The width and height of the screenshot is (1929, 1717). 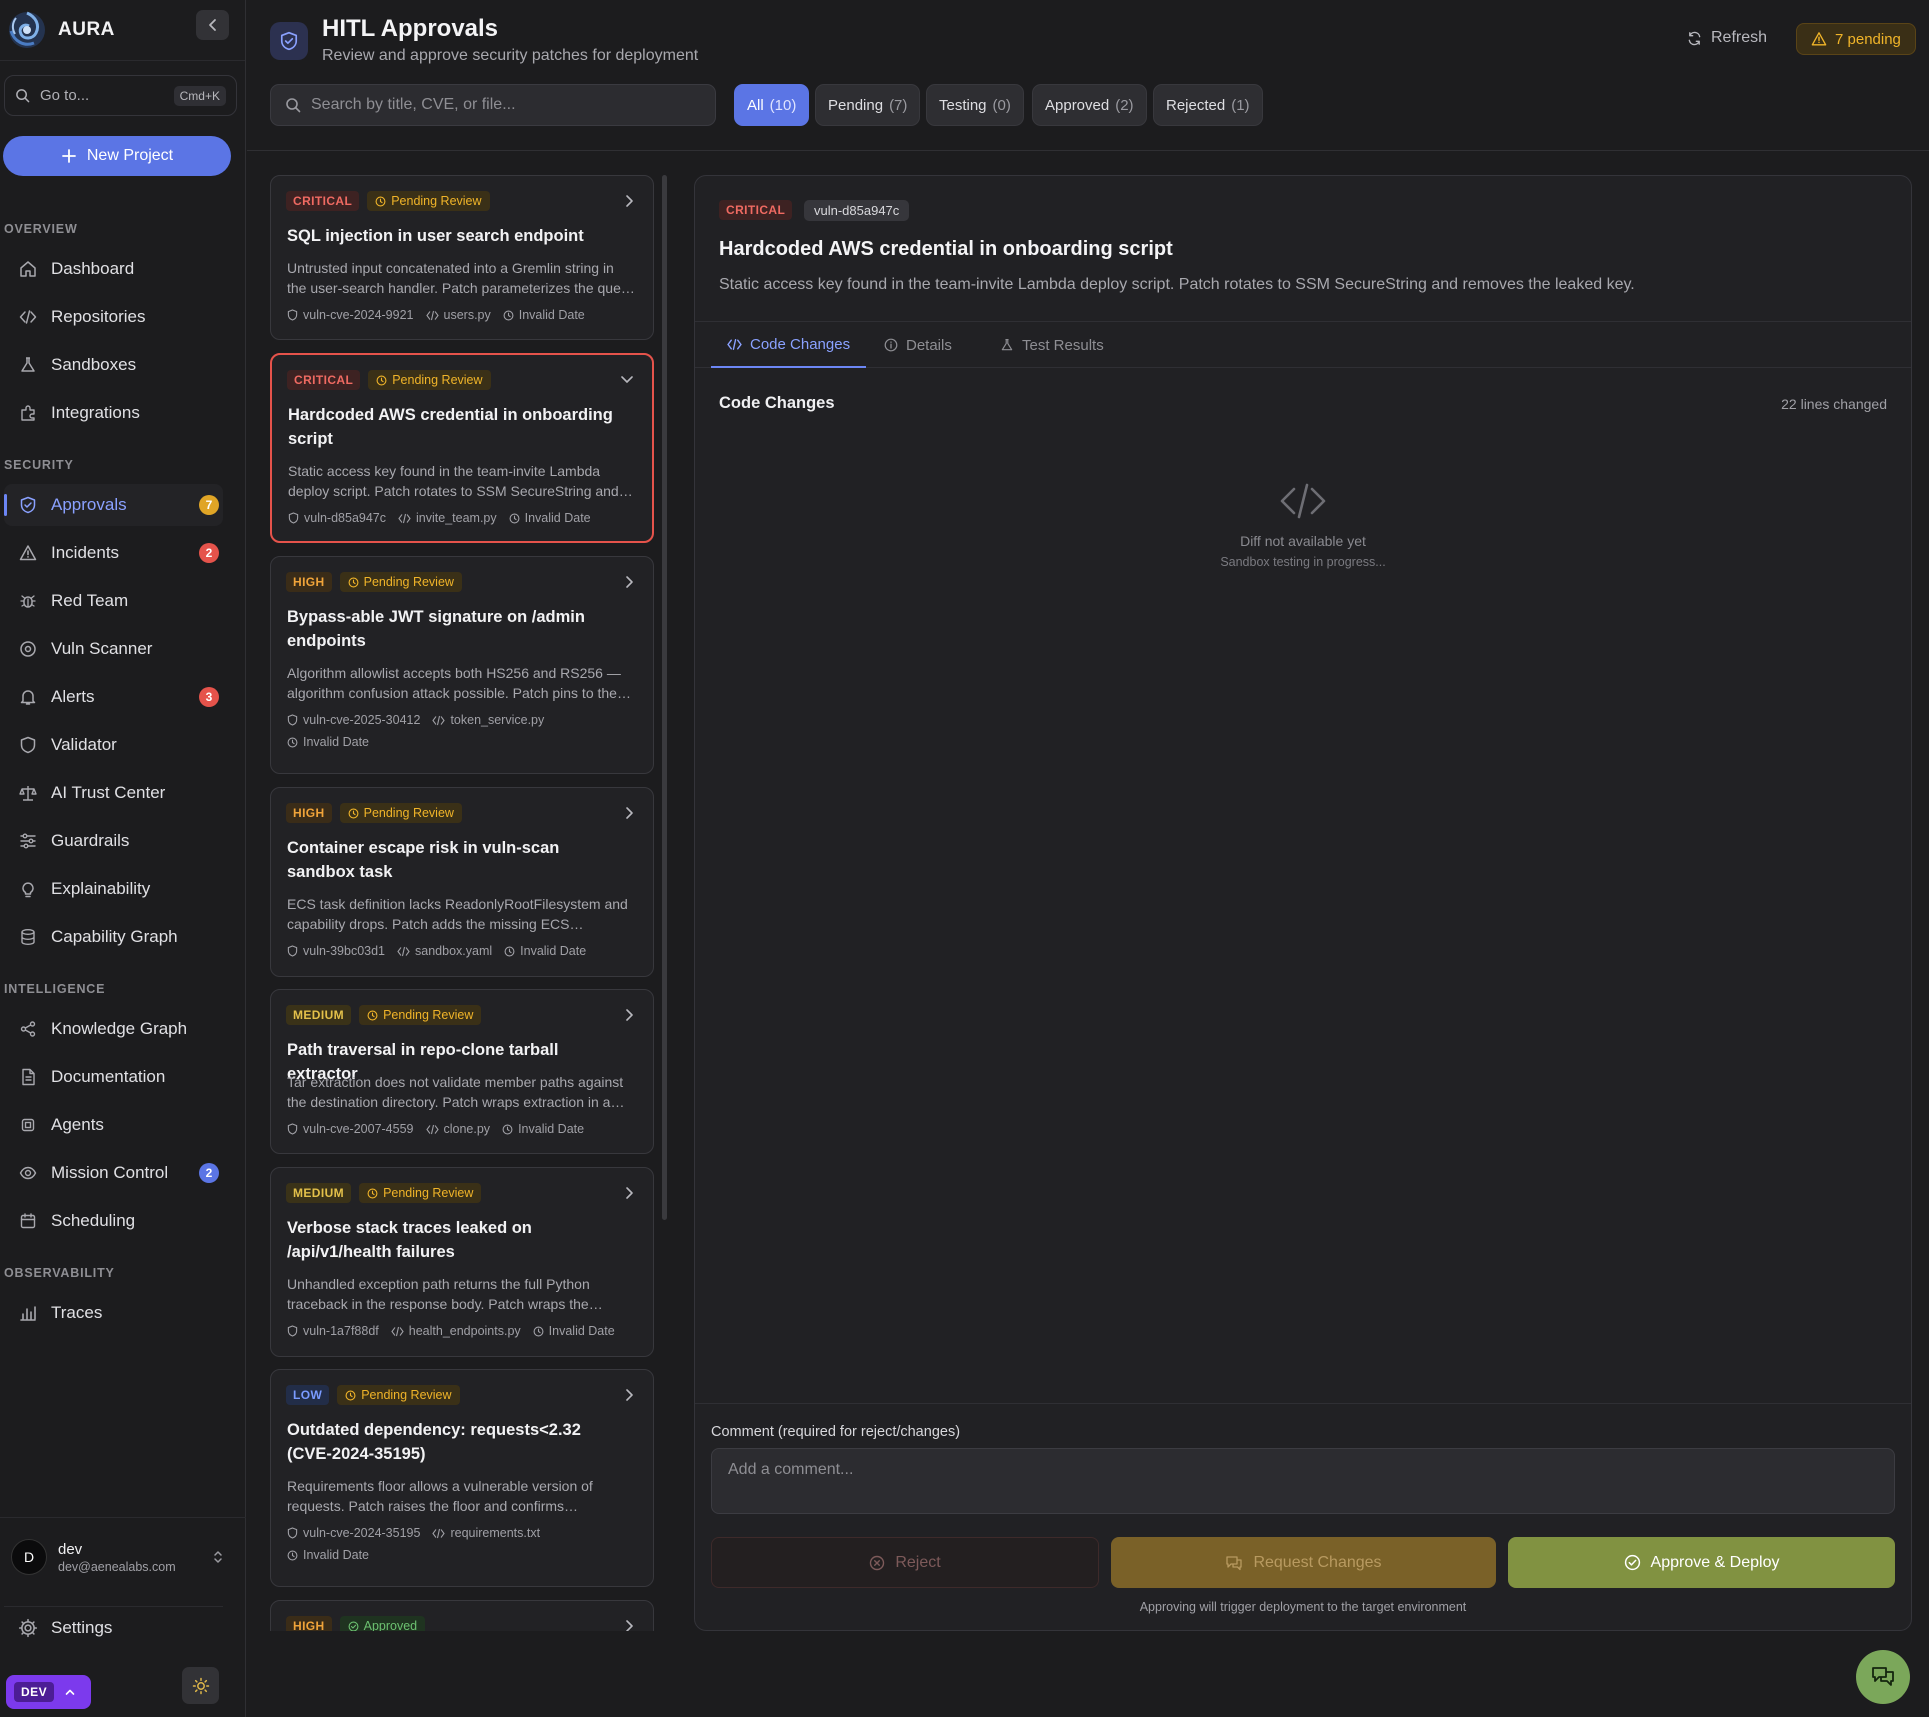 I want to click on filter-testing: Testing (0), so click(x=975, y=105).